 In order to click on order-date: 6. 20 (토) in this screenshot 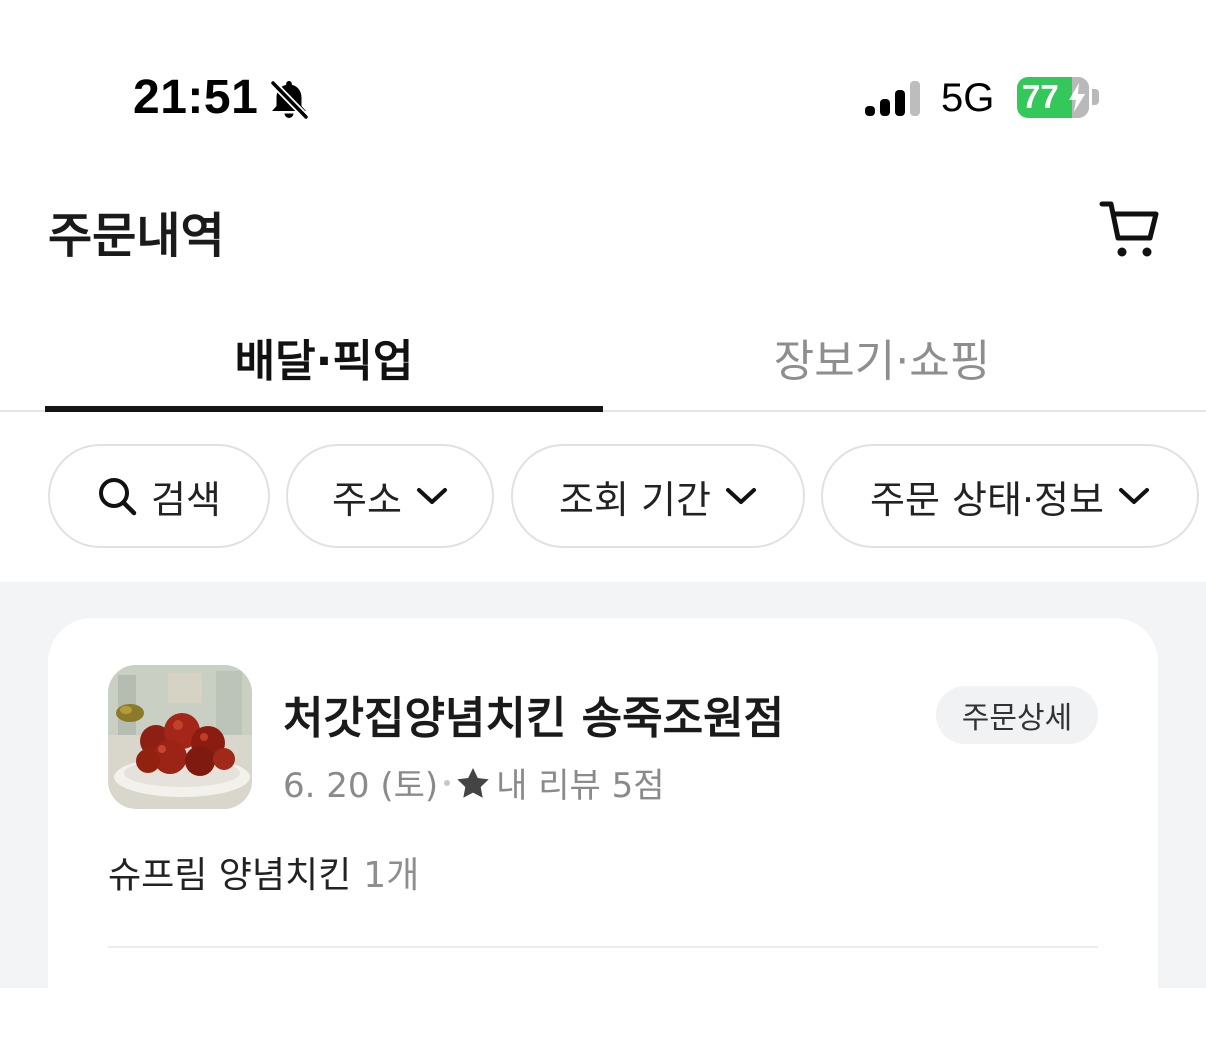, I will do `click(361, 786)`.